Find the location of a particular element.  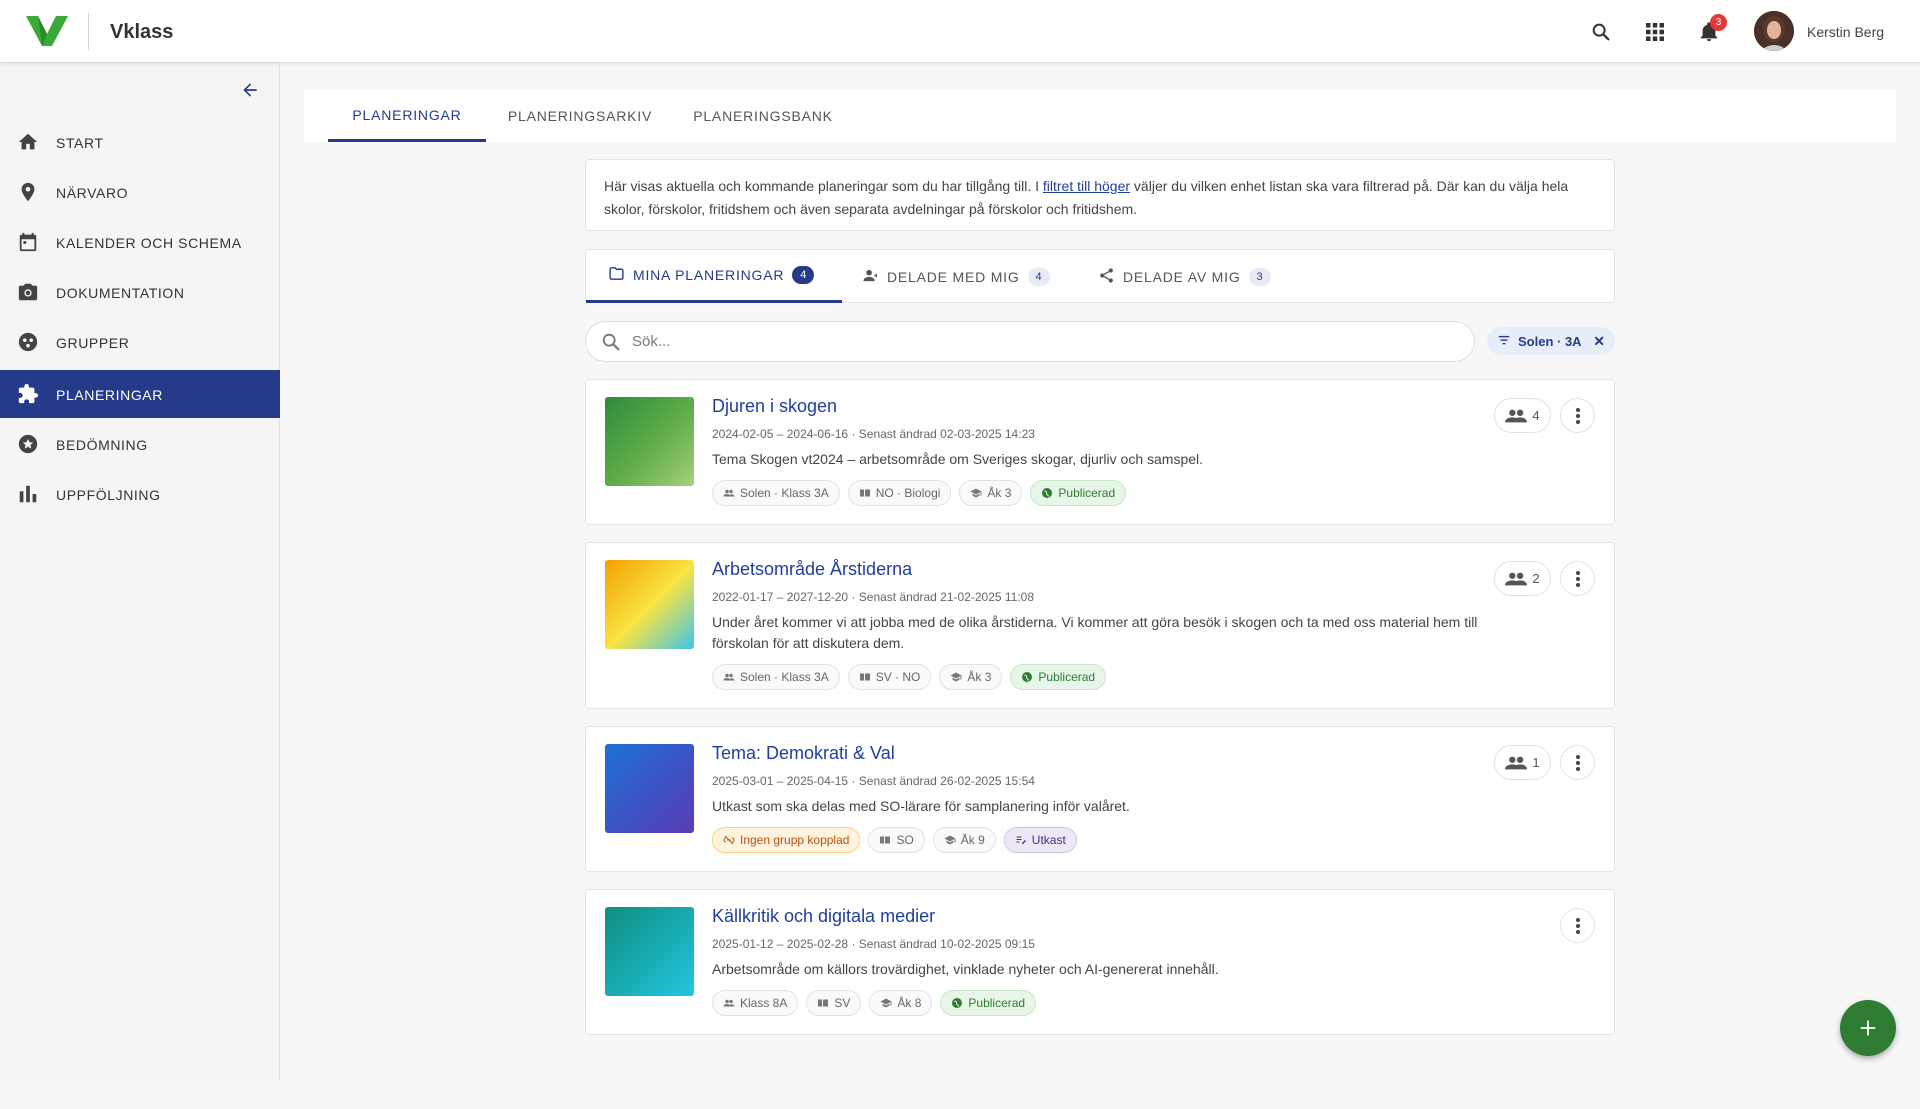

collapse-sidebar-arrow-icon is located at coordinates (250, 90).